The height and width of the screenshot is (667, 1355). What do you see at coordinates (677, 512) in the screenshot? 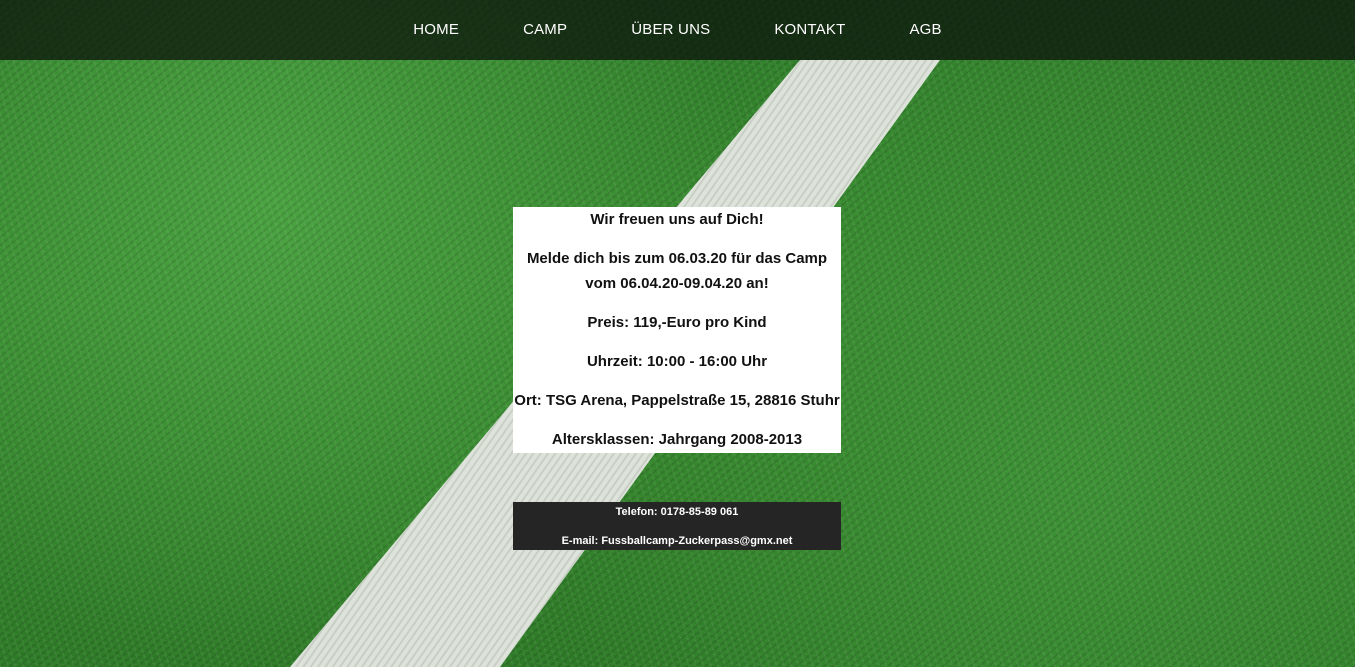
I see `phone-text: Telefon: 0178-85-89 061` at bounding box center [677, 512].